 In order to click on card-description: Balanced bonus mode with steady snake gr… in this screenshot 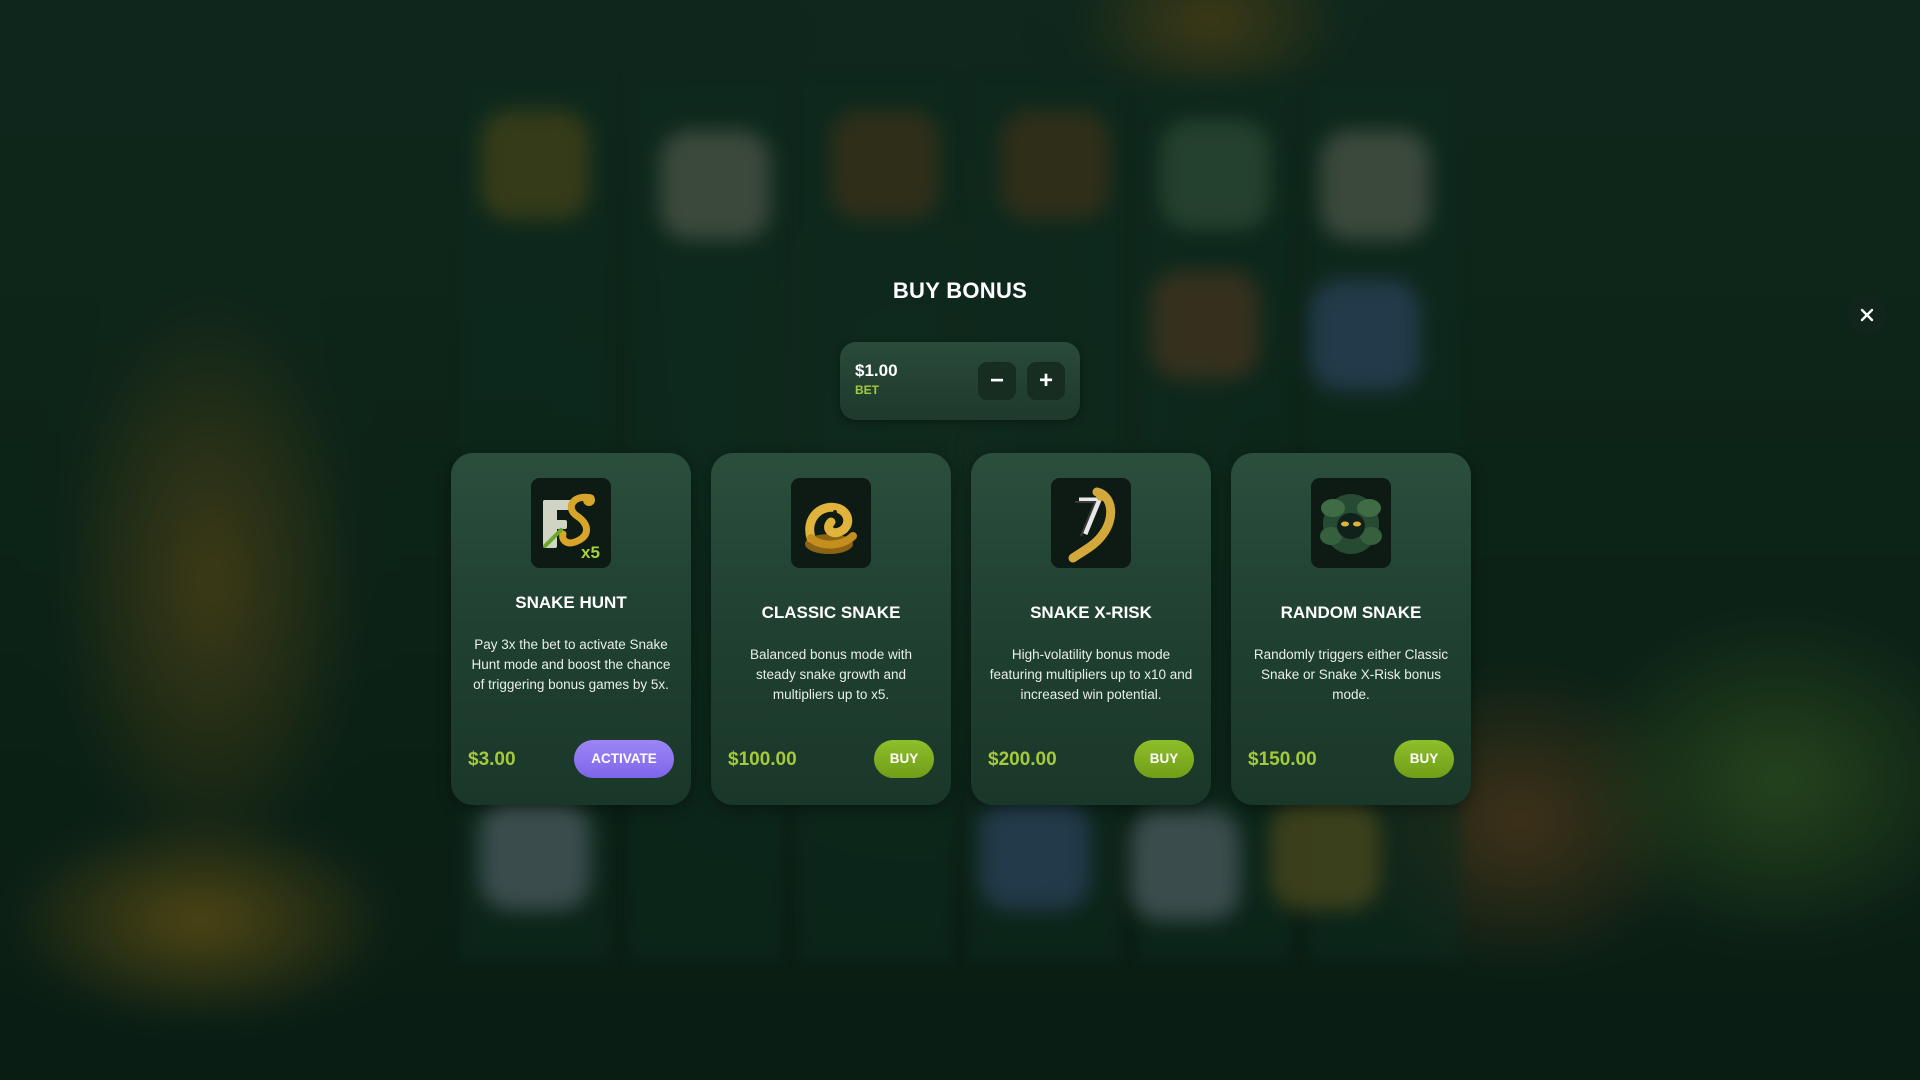, I will do `click(831, 674)`.